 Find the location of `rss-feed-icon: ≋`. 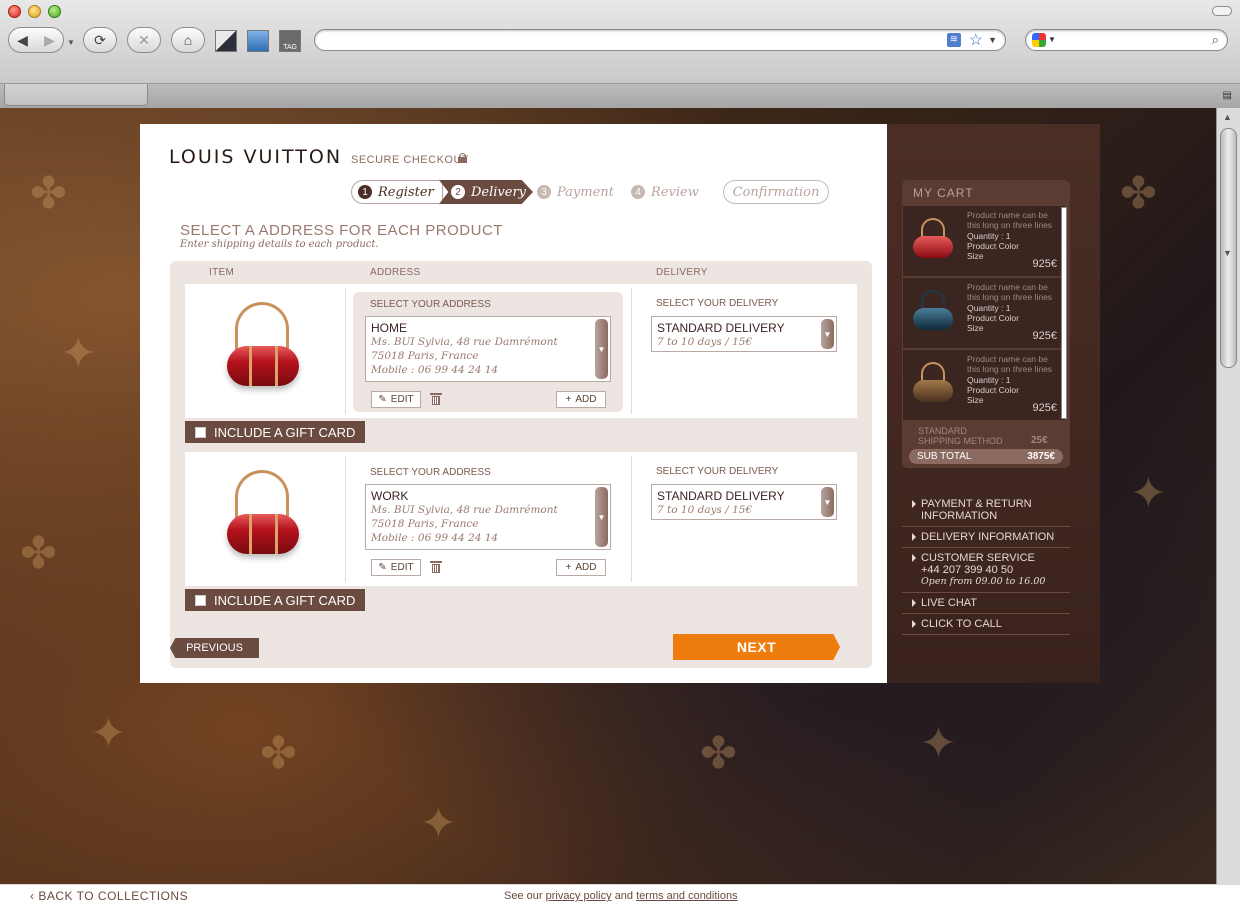

rss-feed-icon: ≋ is located at coordinates (954, 40).